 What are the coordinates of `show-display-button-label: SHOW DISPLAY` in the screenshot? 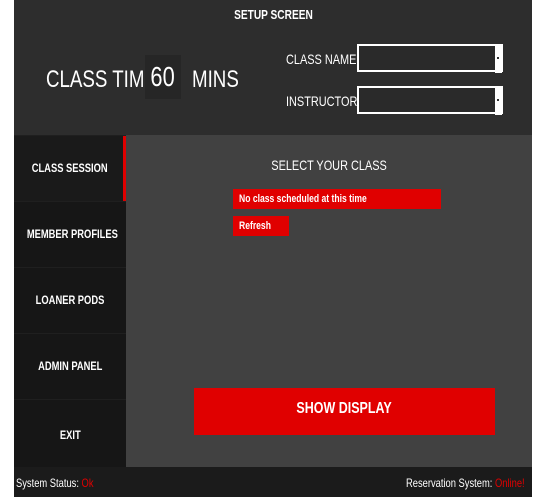 It's located at (344, 408).